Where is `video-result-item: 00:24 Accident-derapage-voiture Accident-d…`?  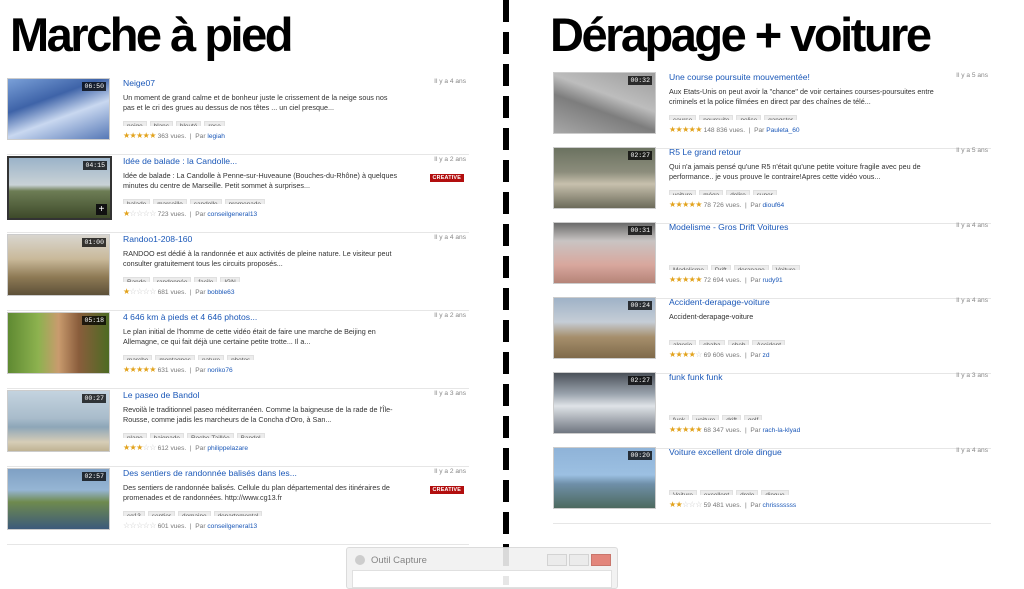 video-result-item: 00:24 Accident-derapage-voiture Accident-d… is located at coordinates (772, 335).